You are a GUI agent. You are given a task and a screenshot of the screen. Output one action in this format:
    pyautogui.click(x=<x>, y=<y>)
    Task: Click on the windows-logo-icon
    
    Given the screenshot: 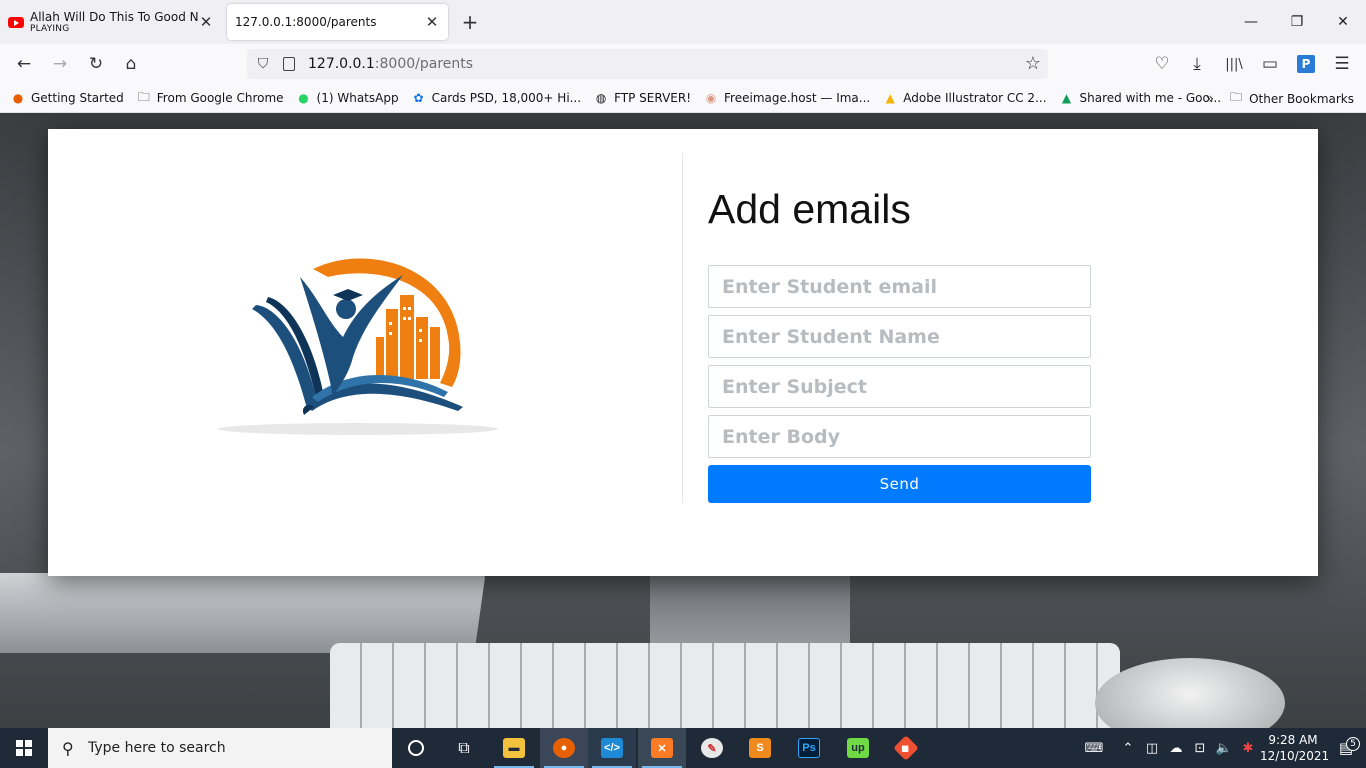 What is the action you would take?
    pyautogui.click(x=24, y=748)
    